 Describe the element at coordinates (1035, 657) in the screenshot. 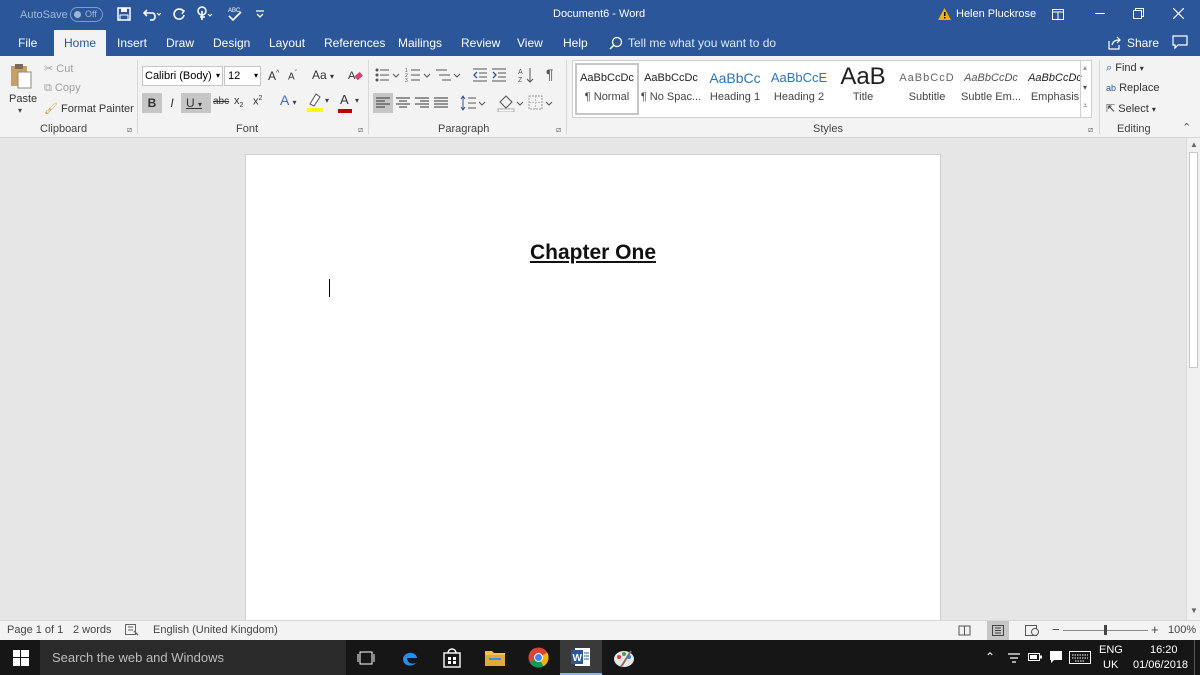

I see `battery-icon` at that location.